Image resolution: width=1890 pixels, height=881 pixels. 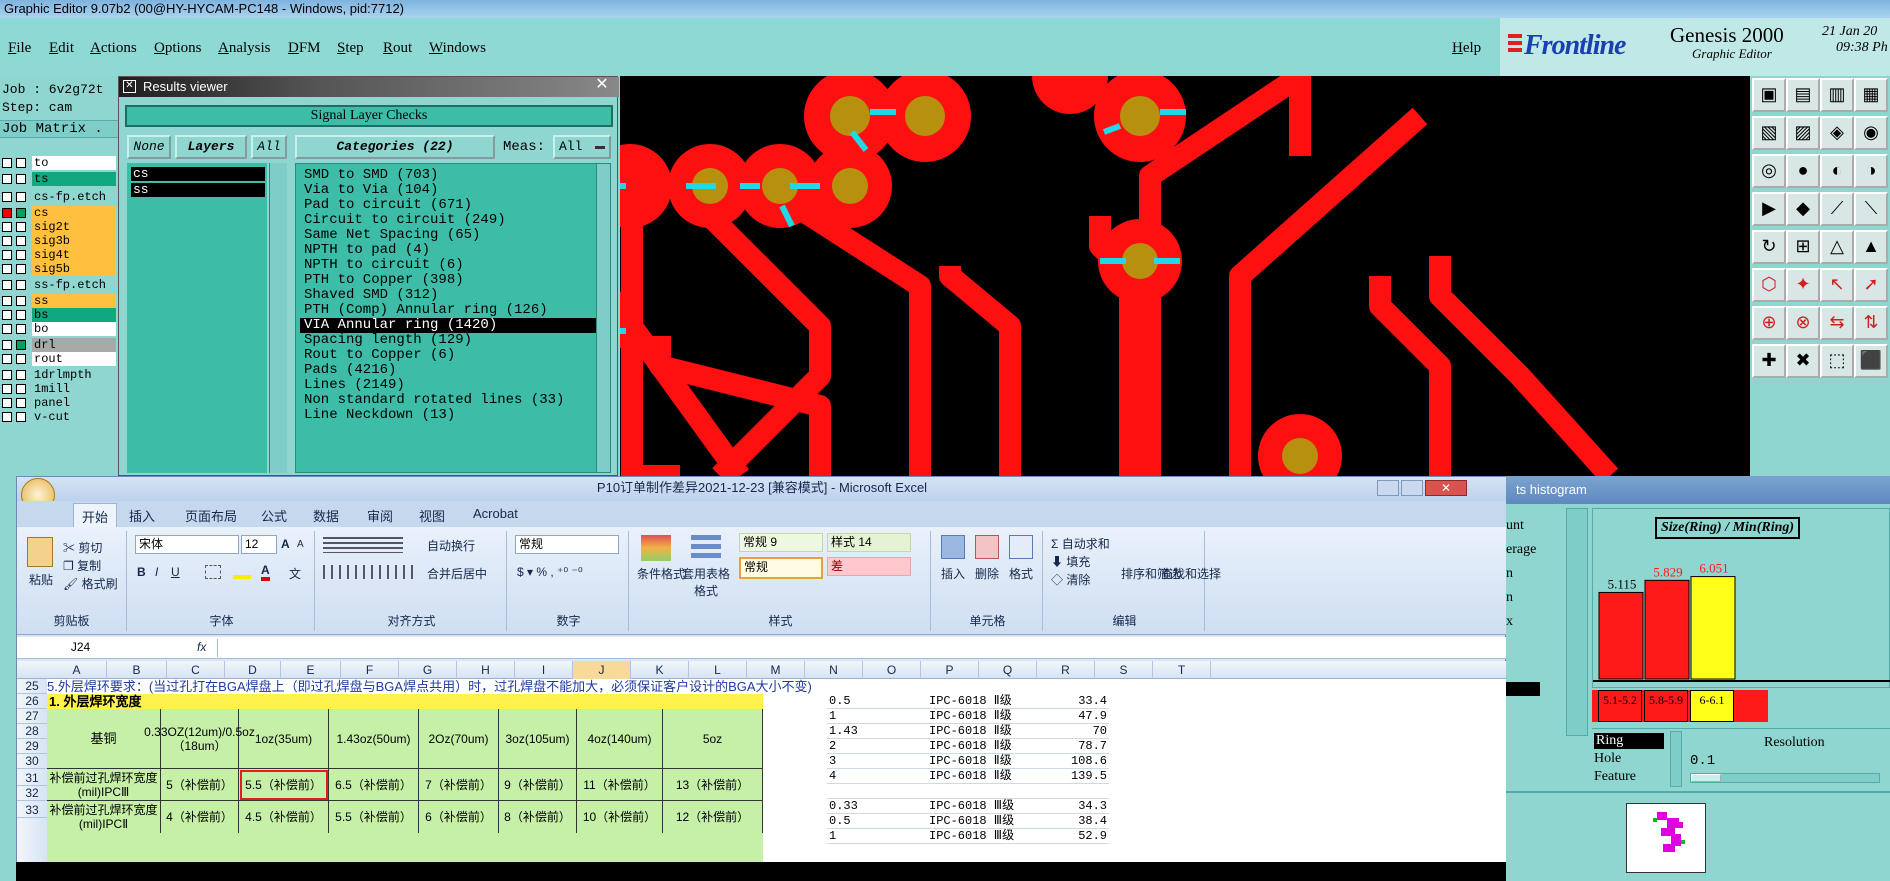 I want to click on close-icon: ✕, so click(x=602, y=85).